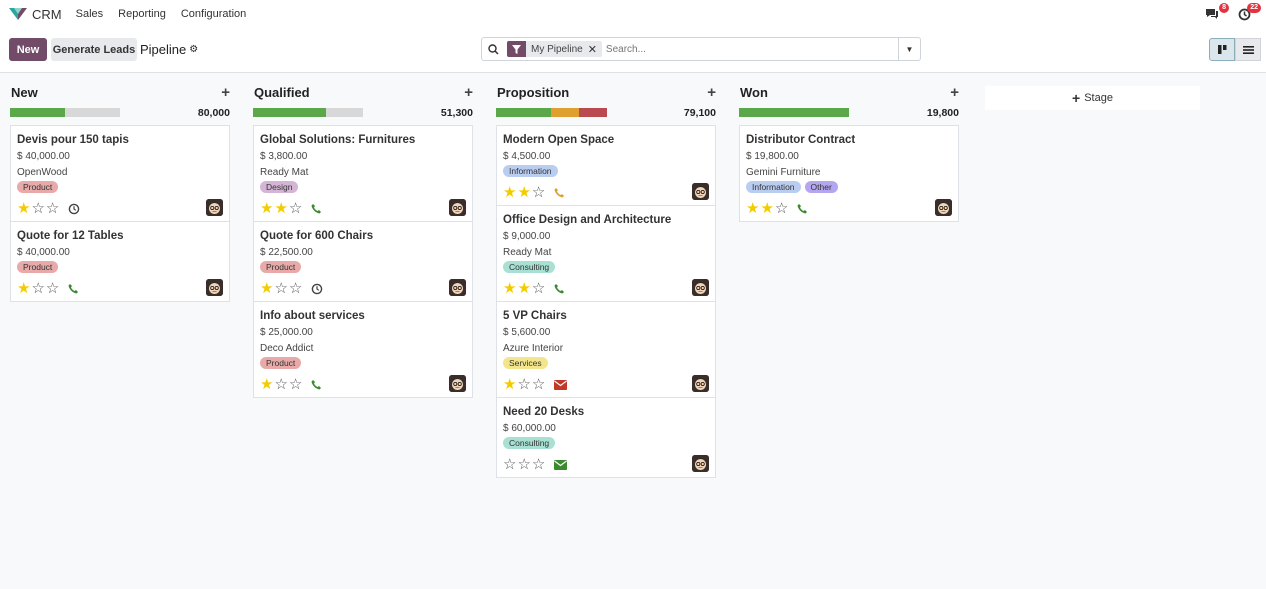 The image size is (1266, 589). I want to click on opportunity-card: Need 20 Desks $ 60,000.00 Consulting ☆ ☆ ☆, so click(606, 437).